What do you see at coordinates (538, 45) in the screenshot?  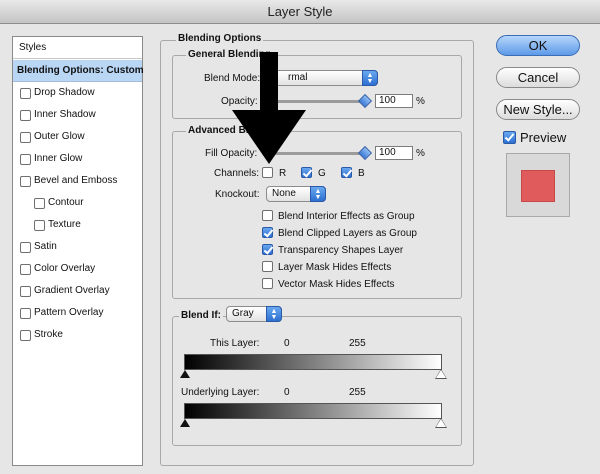 I see `ok-button: OK` at bounding box center [538, 45].